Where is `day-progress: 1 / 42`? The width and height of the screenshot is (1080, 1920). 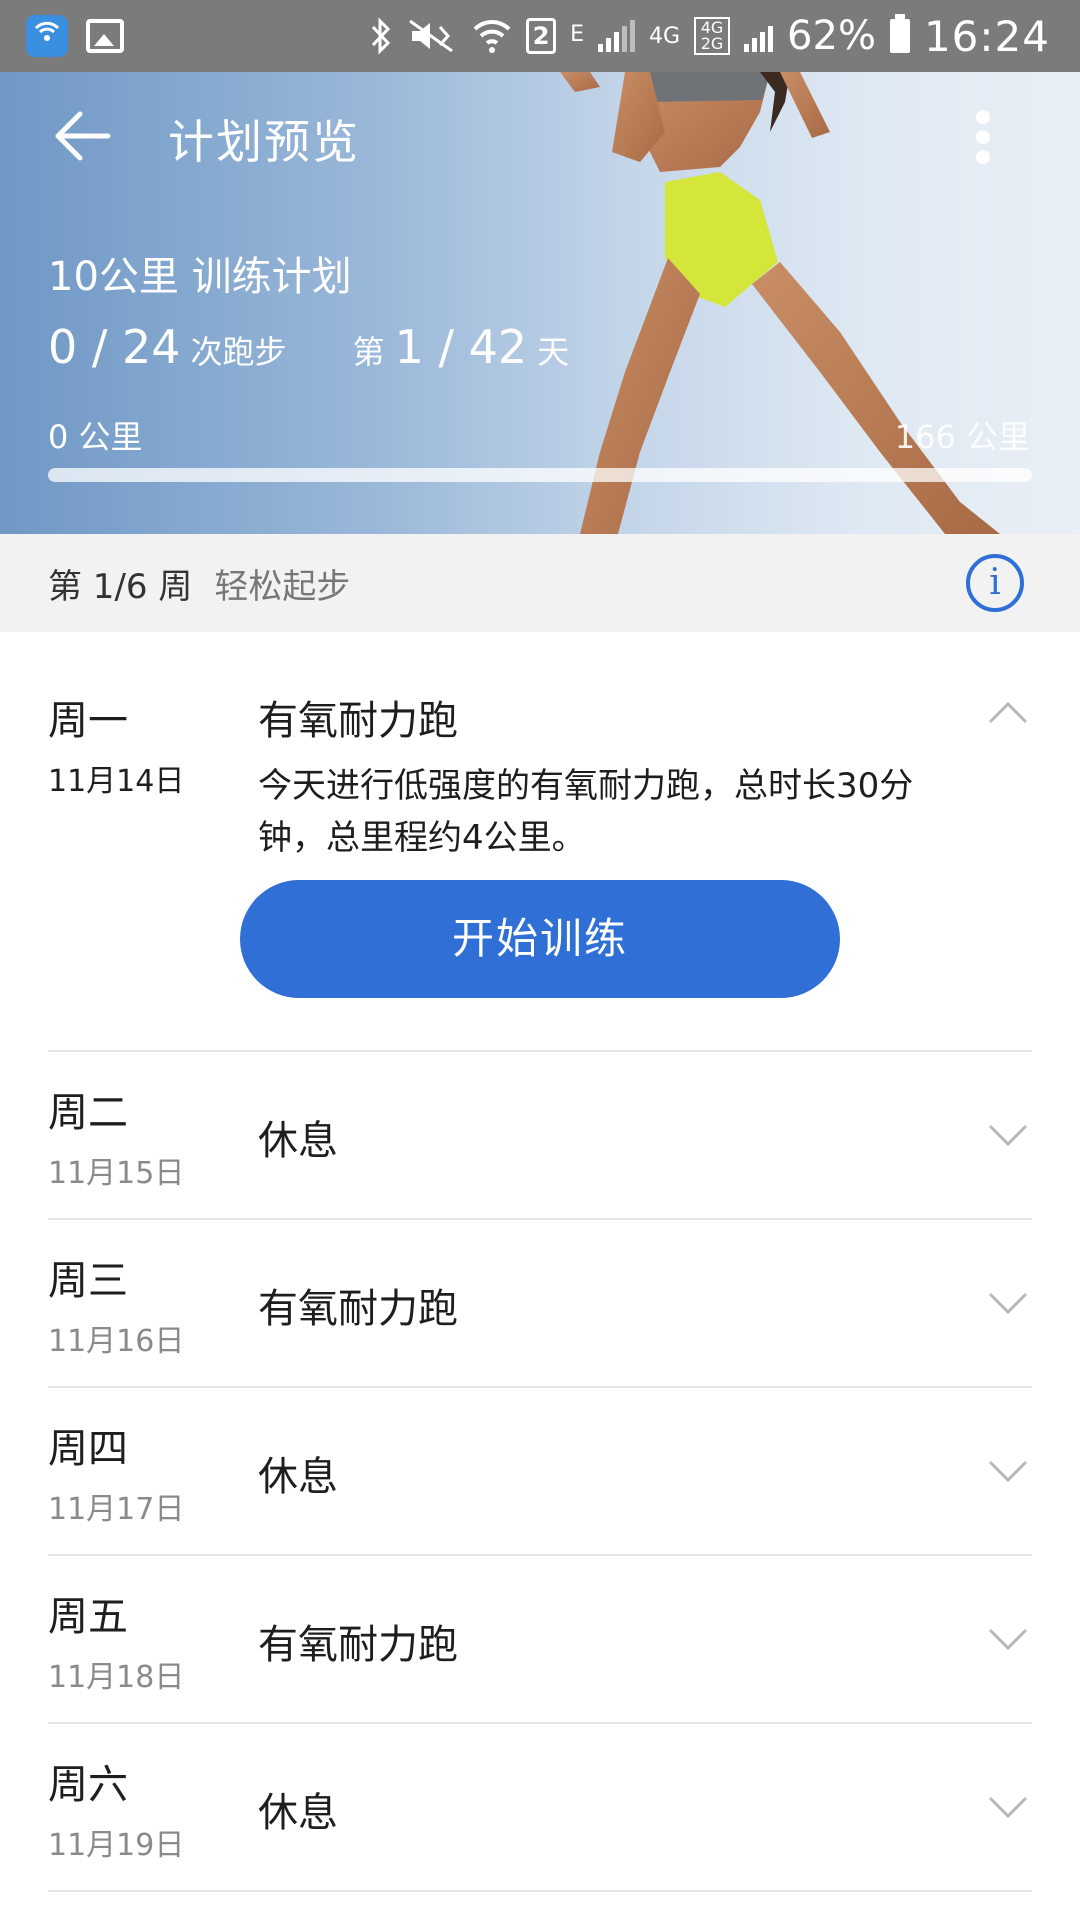 day-progress: 1 / 42 is located at coordinates (461, 347).